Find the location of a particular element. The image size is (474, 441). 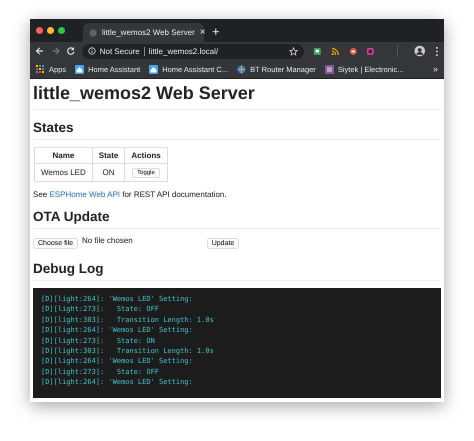

api-note: See ESPHome Web API for REST API documentation. is located at coordinates (130, 194).